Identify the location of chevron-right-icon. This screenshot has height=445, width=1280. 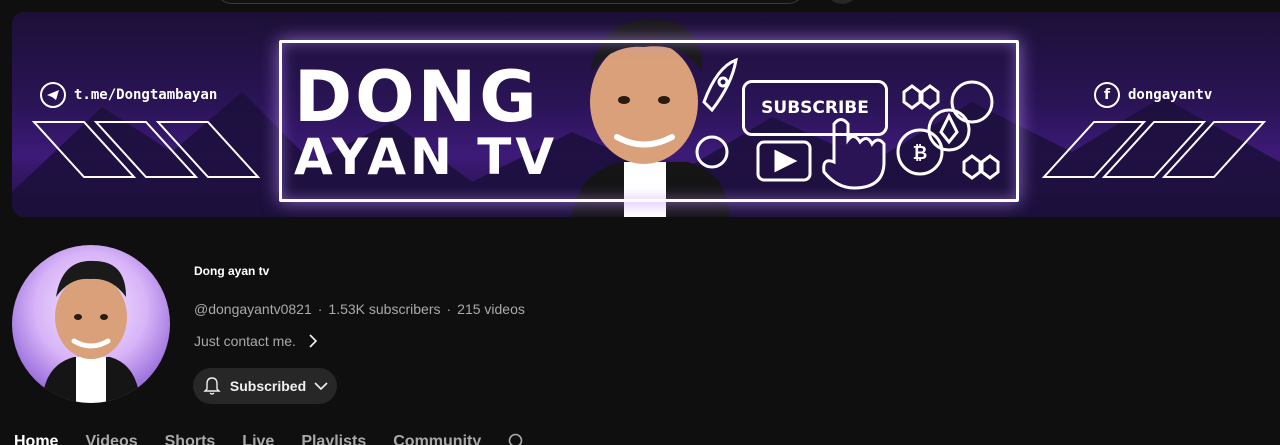
(313, 341).